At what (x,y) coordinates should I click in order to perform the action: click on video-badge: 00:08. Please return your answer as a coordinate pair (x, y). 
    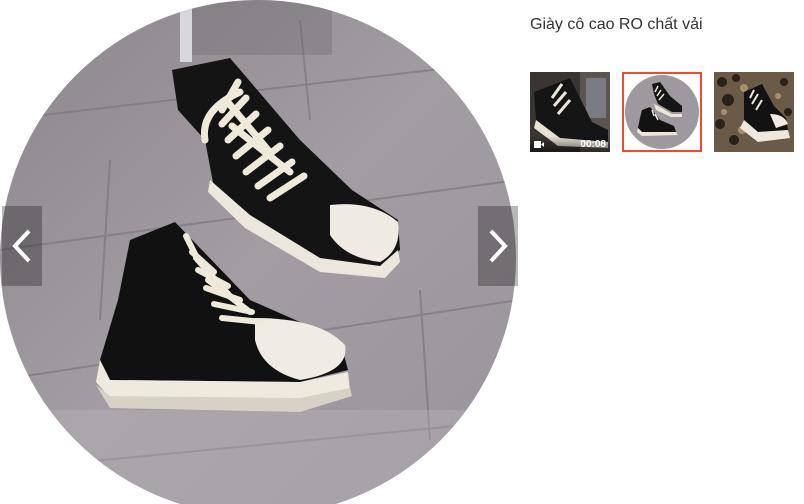
    Looking at the image, I should click on (570, 144).